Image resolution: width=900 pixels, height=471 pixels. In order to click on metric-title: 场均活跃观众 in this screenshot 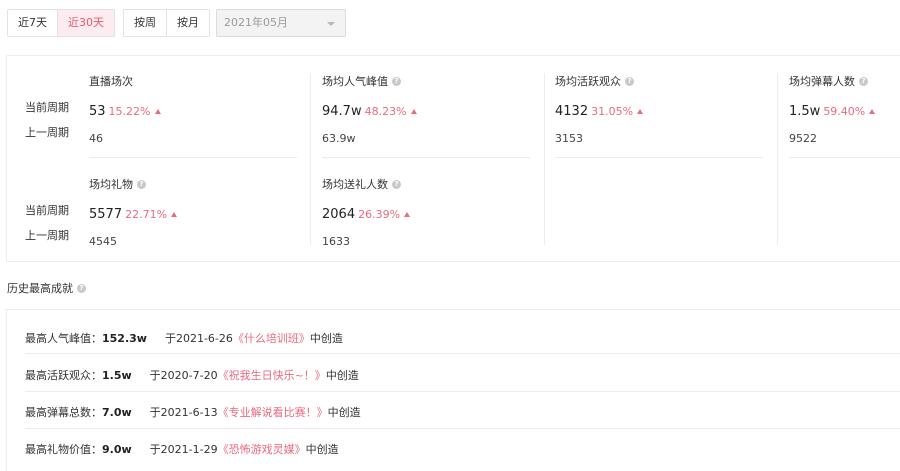, I will do `click(588, 81)`.